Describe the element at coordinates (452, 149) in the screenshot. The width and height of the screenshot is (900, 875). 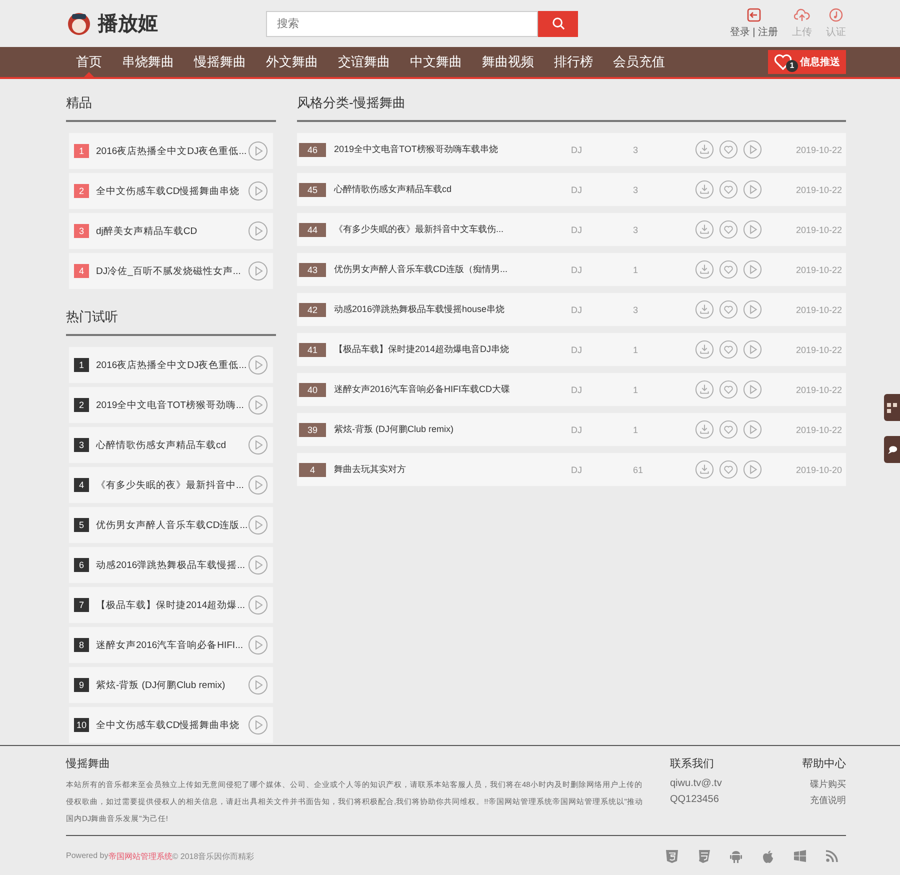
I see `track-title: 2019全中文电音TOT榜猴哥劲嗨车载串烧` at that location.